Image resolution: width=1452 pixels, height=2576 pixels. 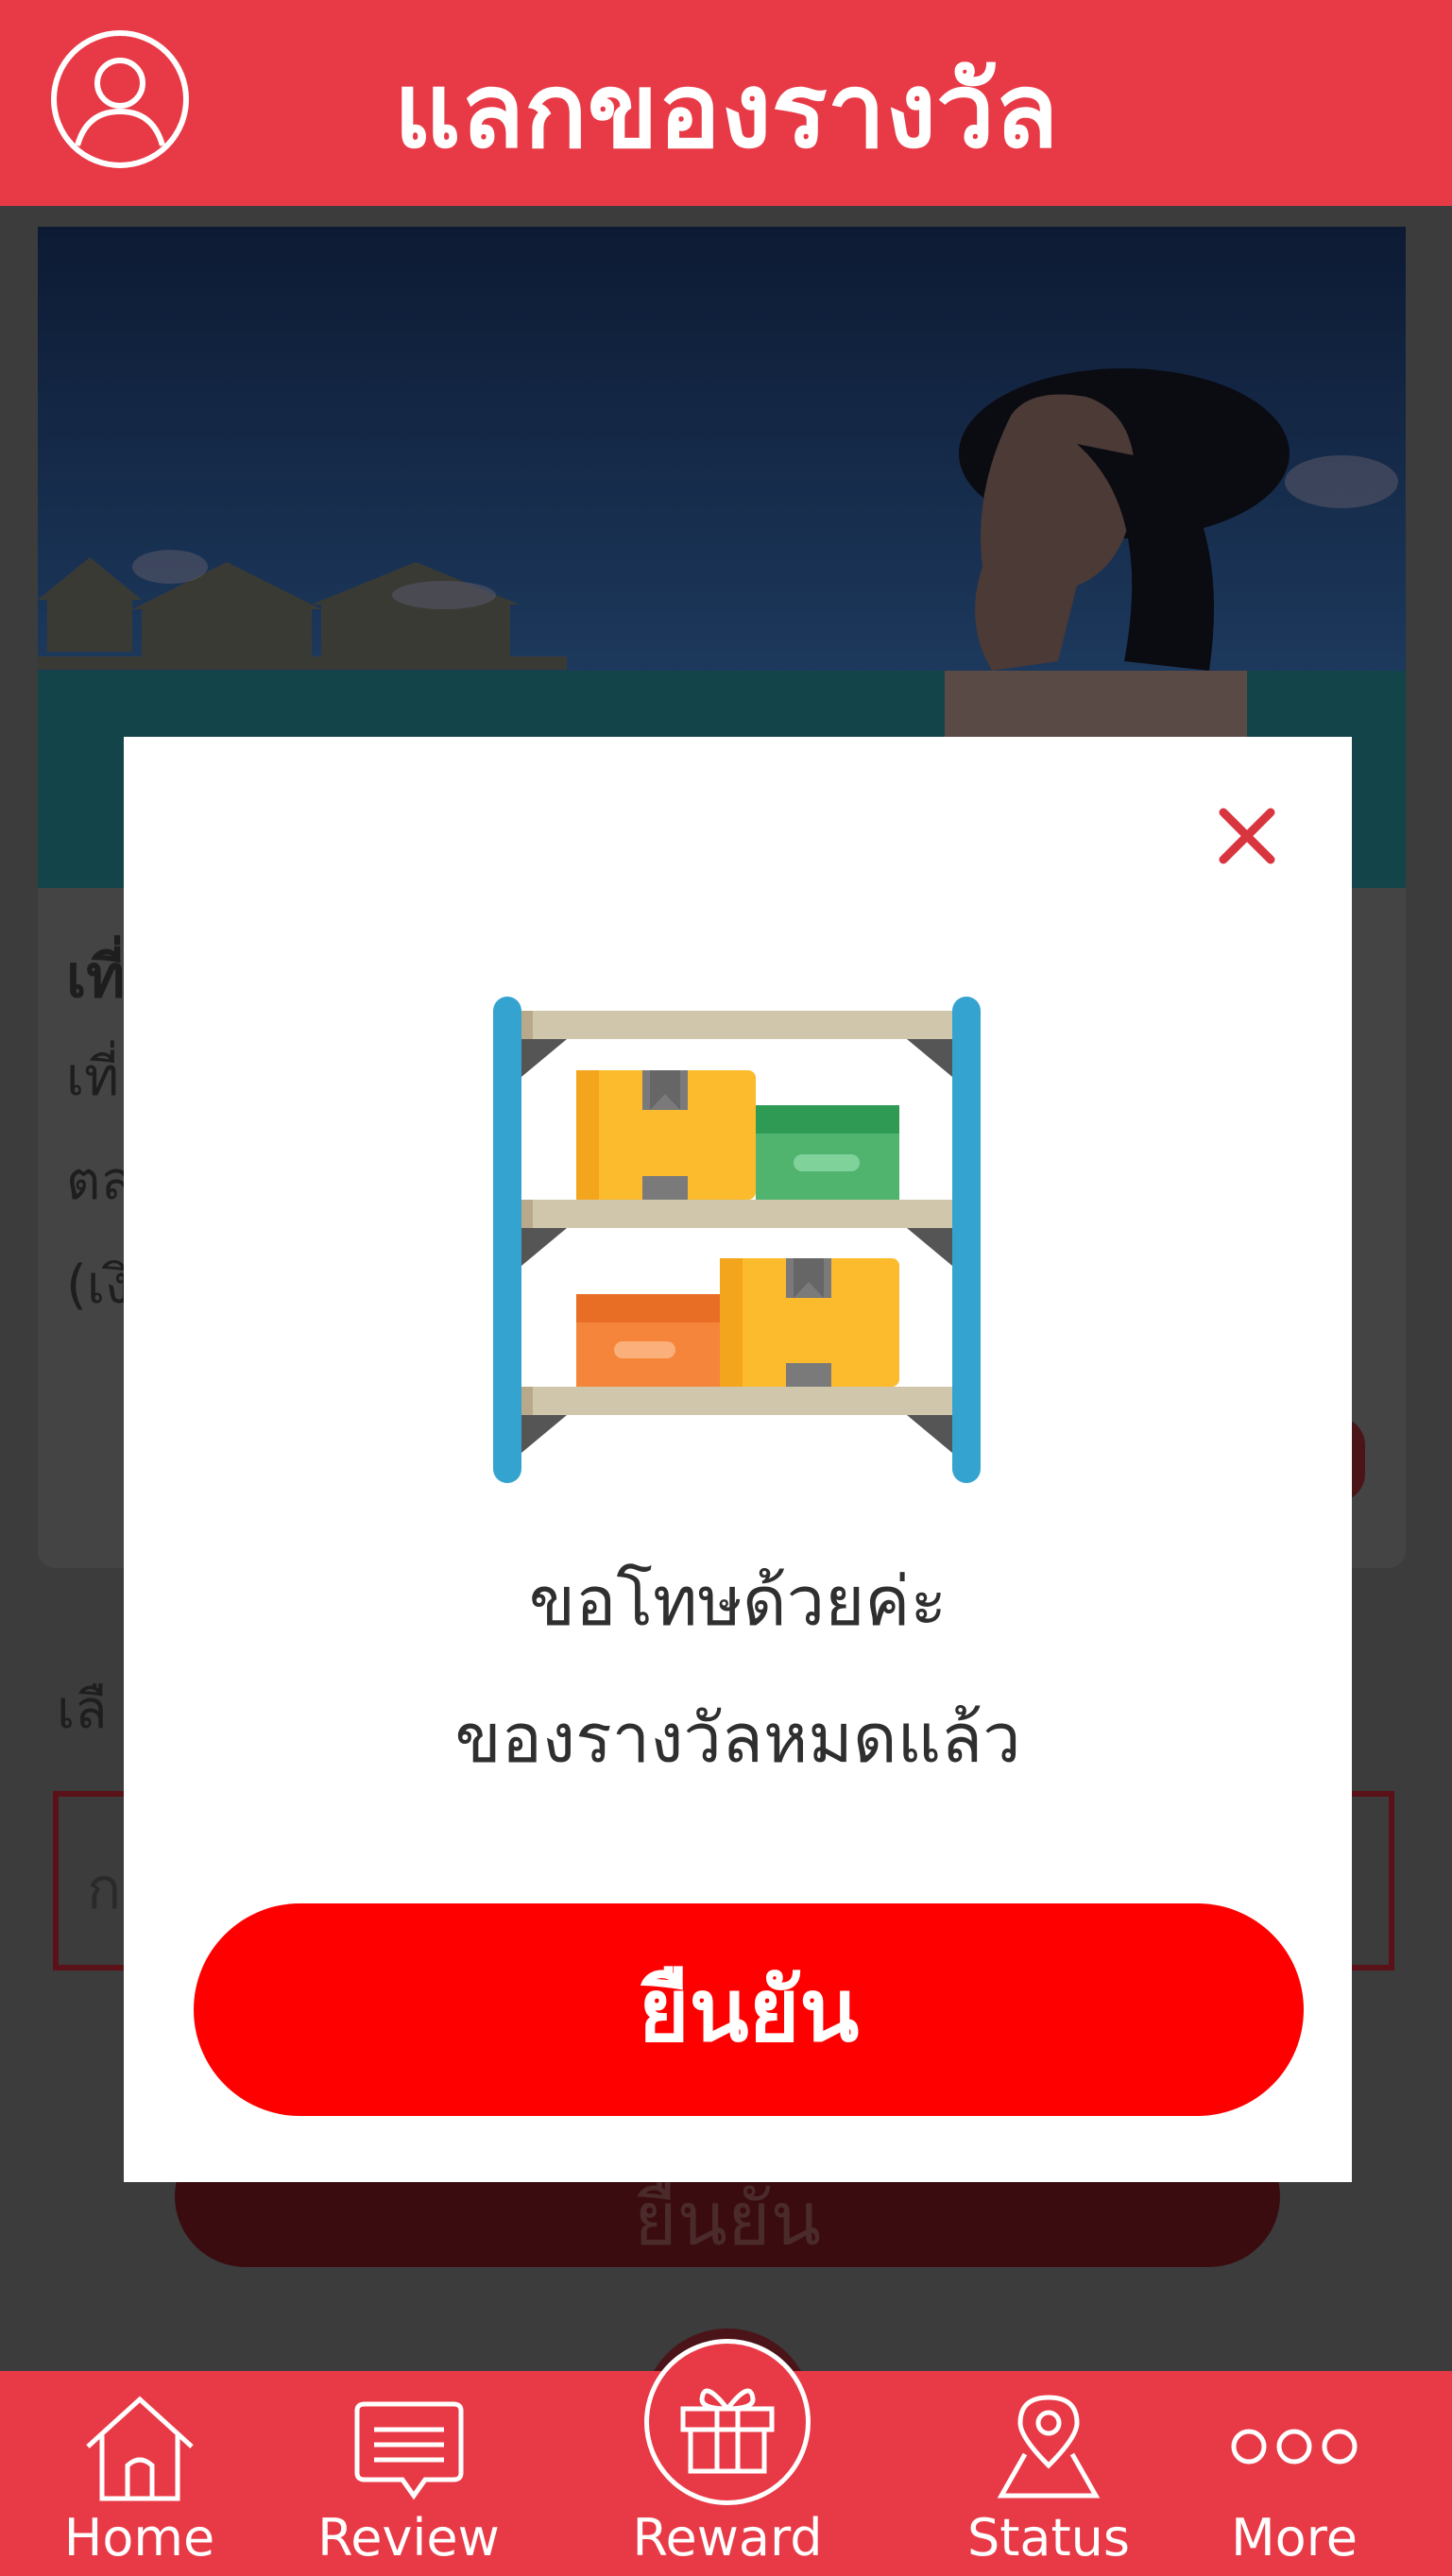 What do you see at coordinates (749, 2009) in the screenshot?
I see `confirm-button: ยืนยัน` at bounding box center [749, 2009].